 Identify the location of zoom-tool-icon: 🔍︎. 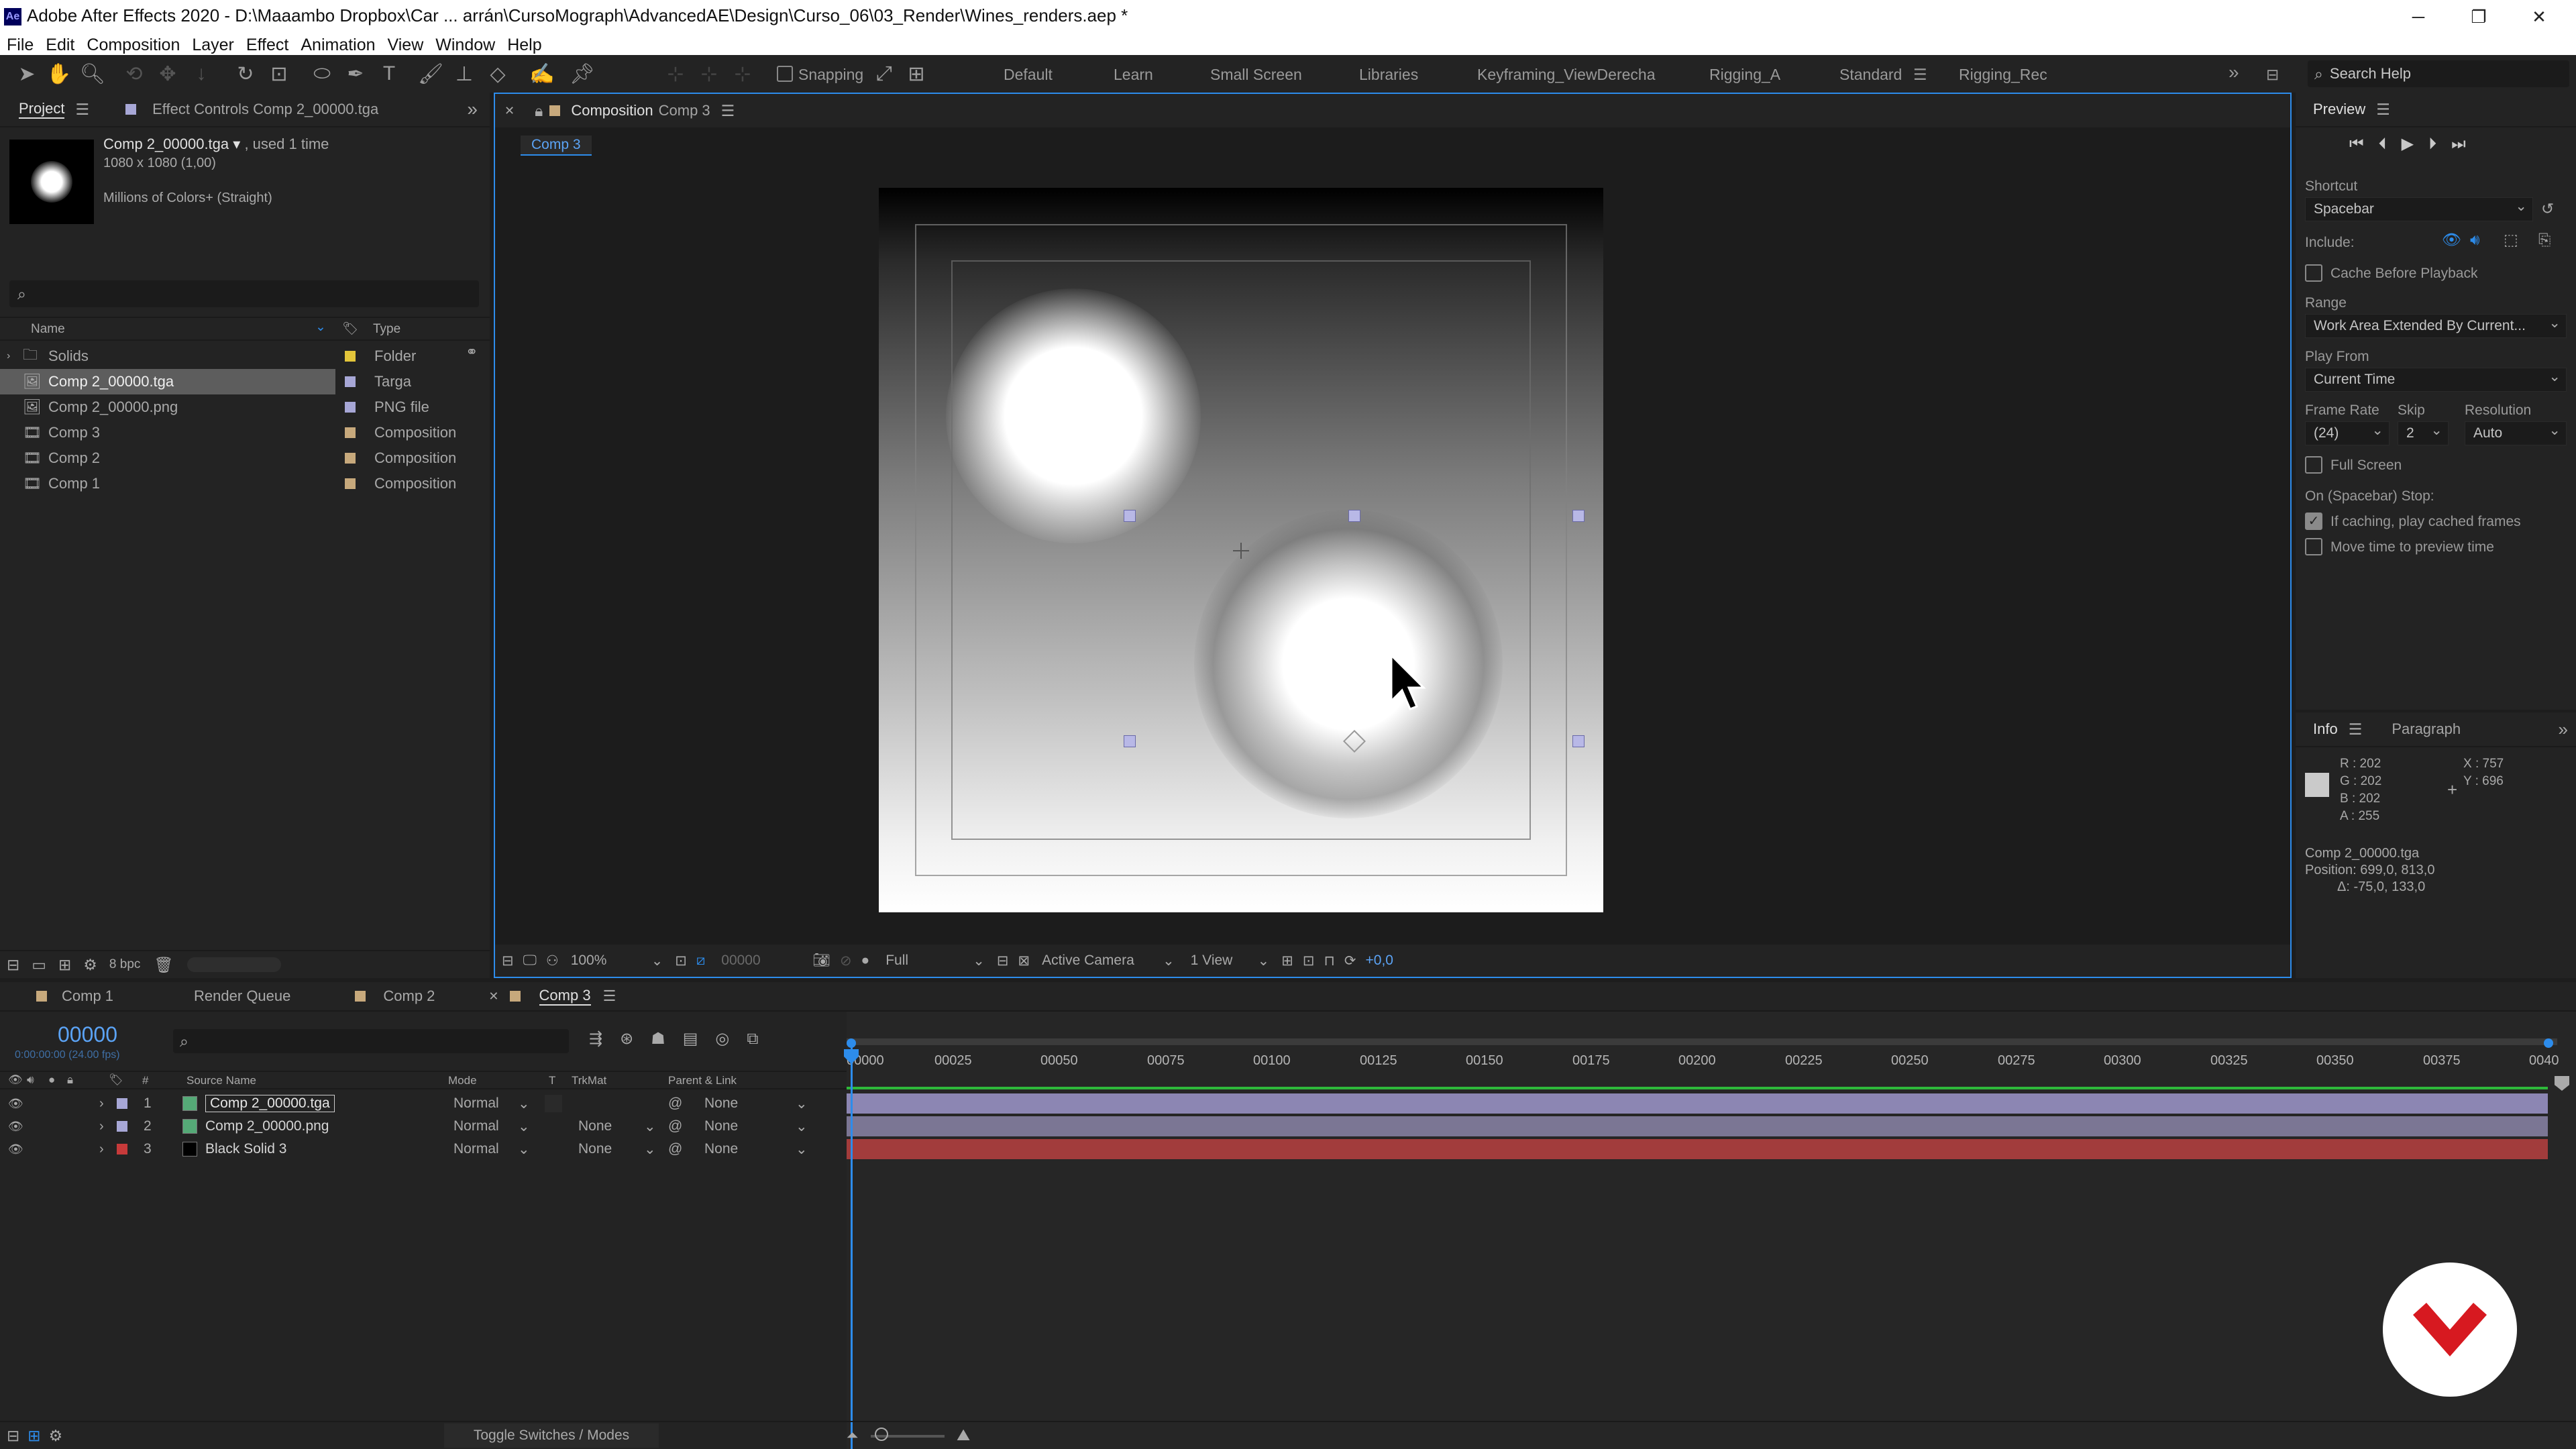
(92, 74).